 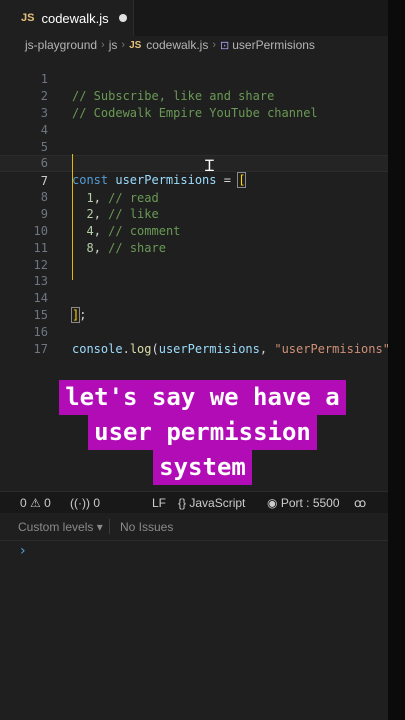 What do you see at coordinates (194, 306) in the screenshot?
I see `code-line: 15` at bounding box center [194, 306].